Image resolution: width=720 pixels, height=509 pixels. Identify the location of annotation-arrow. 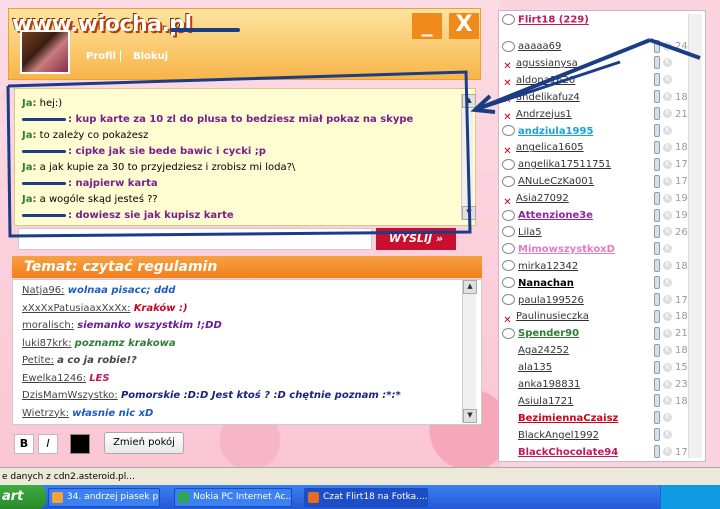
(562, 75).